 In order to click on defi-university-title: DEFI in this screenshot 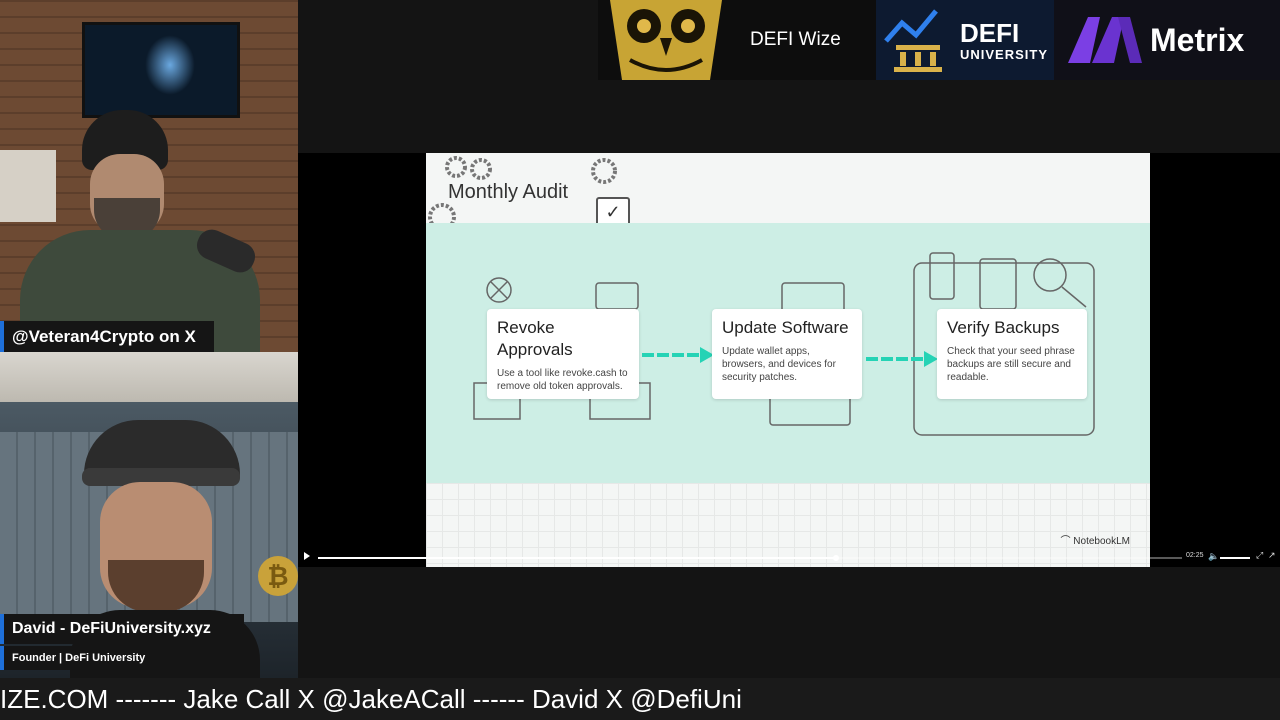, I will do `click(990, 32)`.